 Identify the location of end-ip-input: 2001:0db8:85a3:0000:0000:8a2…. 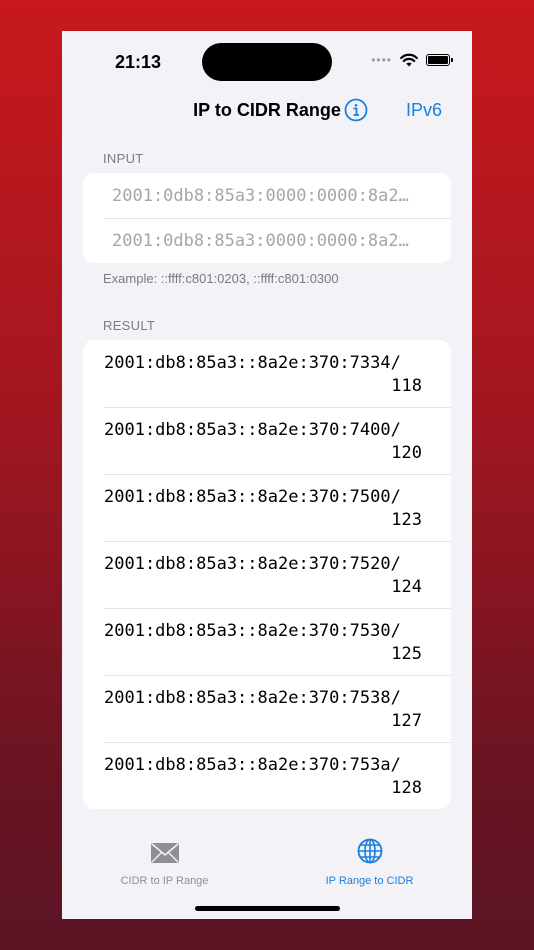
(267, 240).